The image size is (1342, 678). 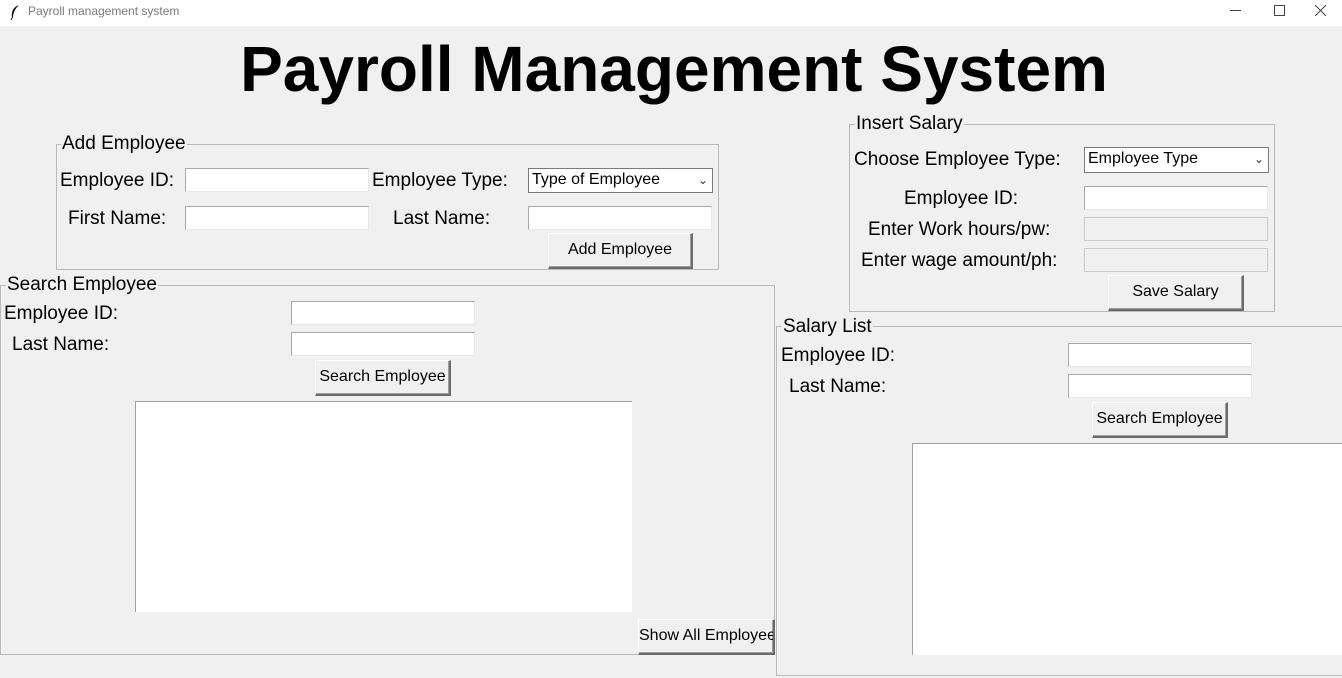 I want to click on salary-employee-type-value: Employee Type, so click(x=1143, y=158).